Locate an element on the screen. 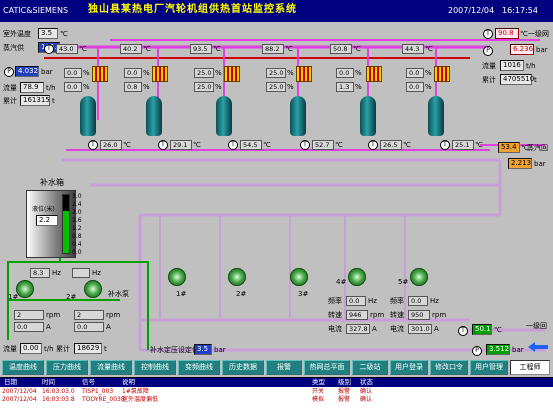 This screenshot has height=415, width=553. pump5-freq-unit: Hz is located at coordinates (434, 301).